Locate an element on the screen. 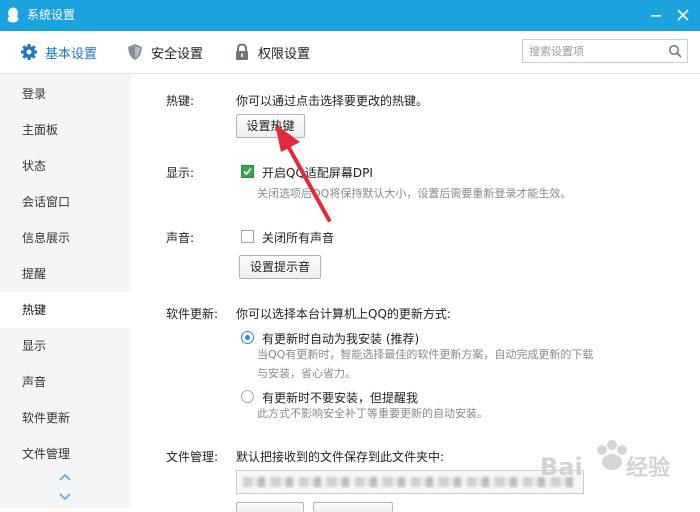  auto-install-hint-line2: 与安装，省心省力。 is located at coordinates (306, 373).